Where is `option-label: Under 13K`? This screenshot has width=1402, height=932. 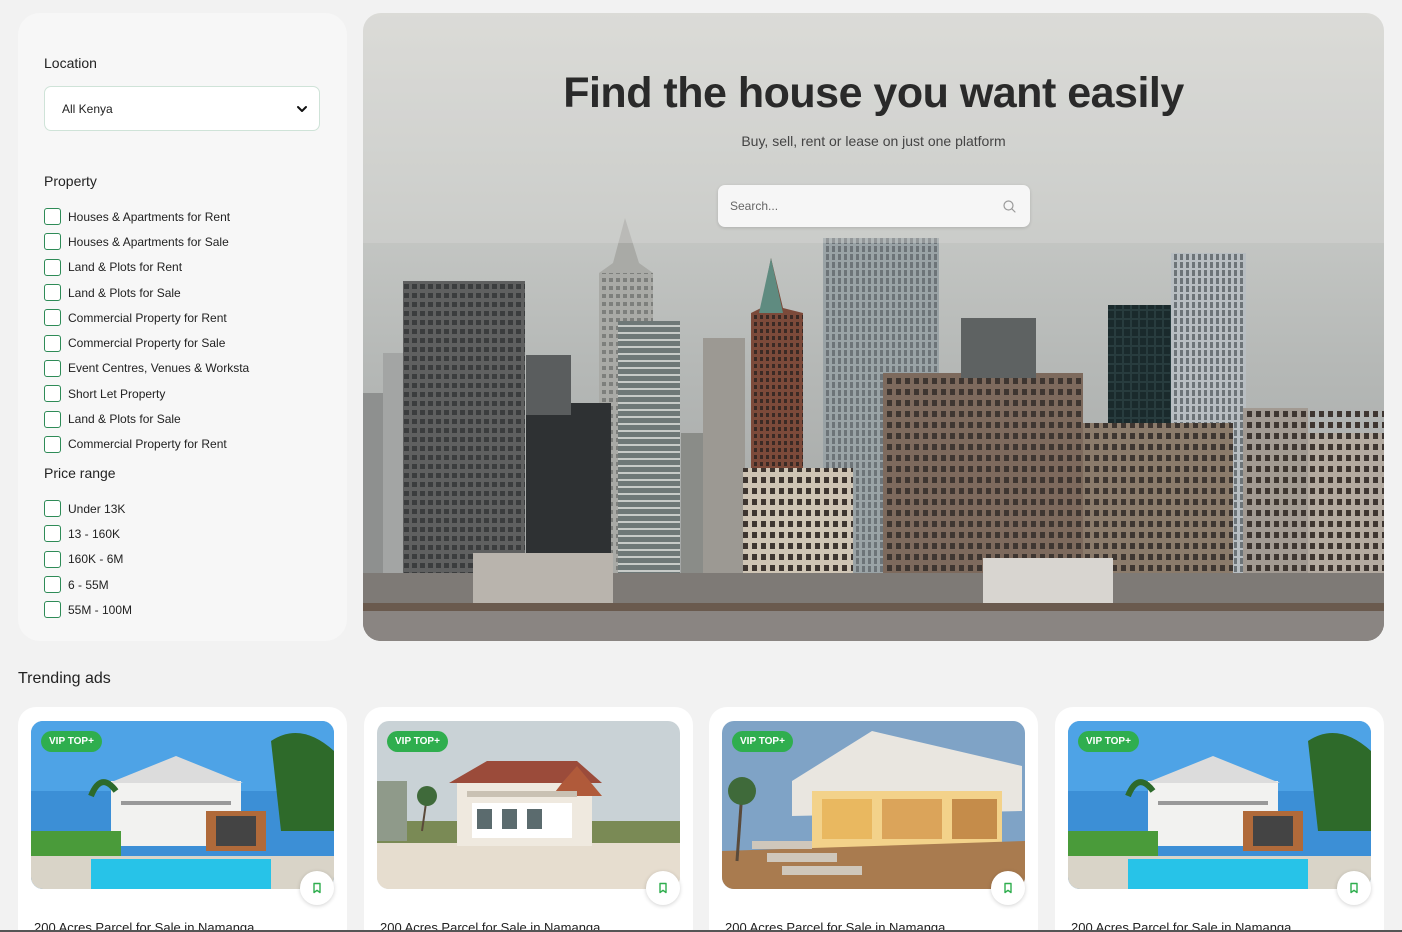 option-label: Under 13K is located at coordinates (97, 508).